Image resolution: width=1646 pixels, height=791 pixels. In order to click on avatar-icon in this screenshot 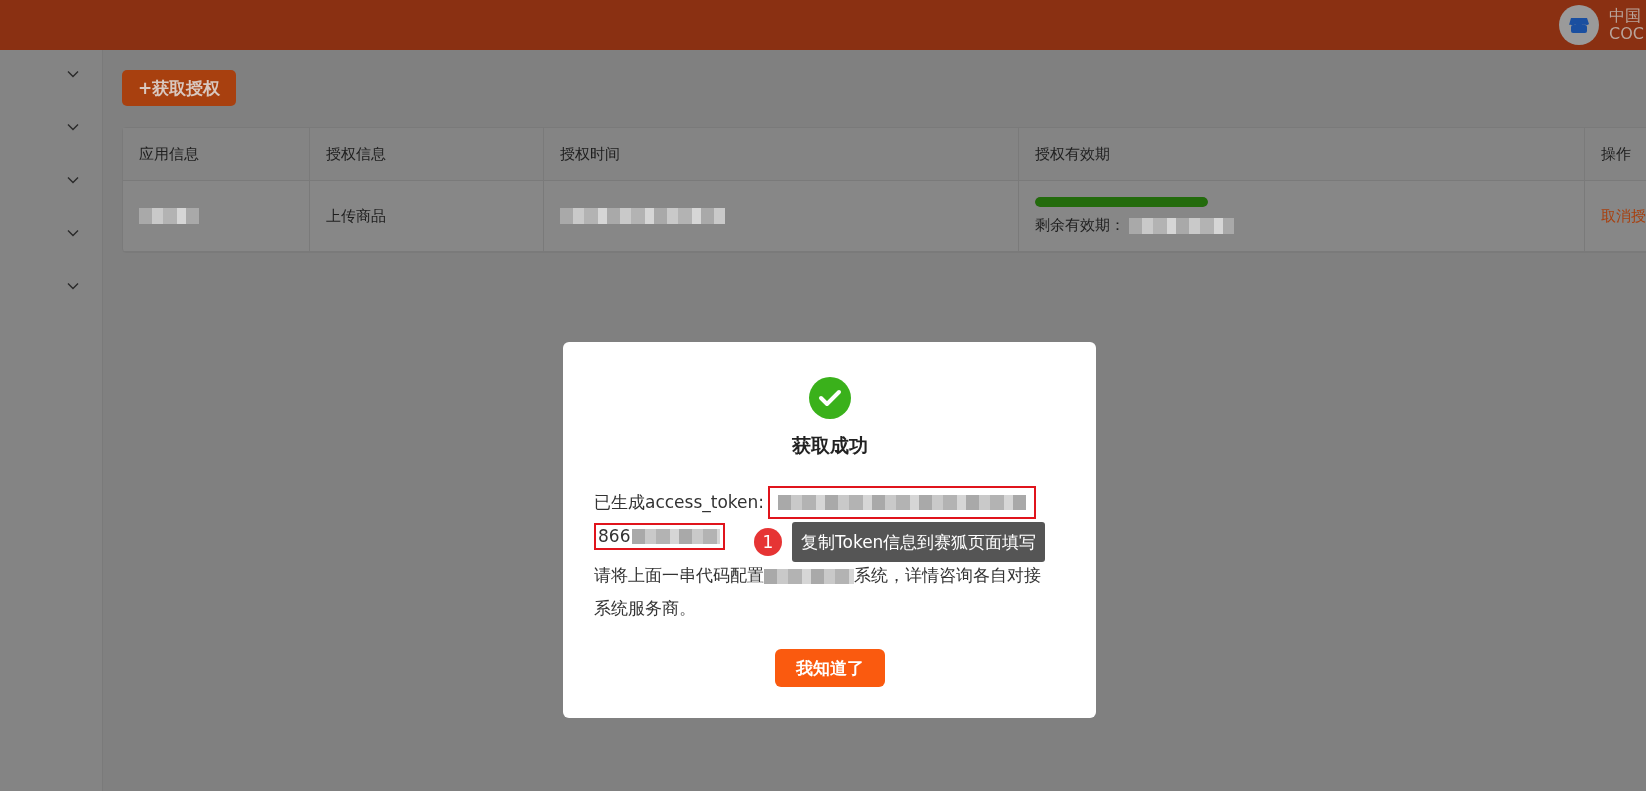, I will do `click(1579, 25)`.